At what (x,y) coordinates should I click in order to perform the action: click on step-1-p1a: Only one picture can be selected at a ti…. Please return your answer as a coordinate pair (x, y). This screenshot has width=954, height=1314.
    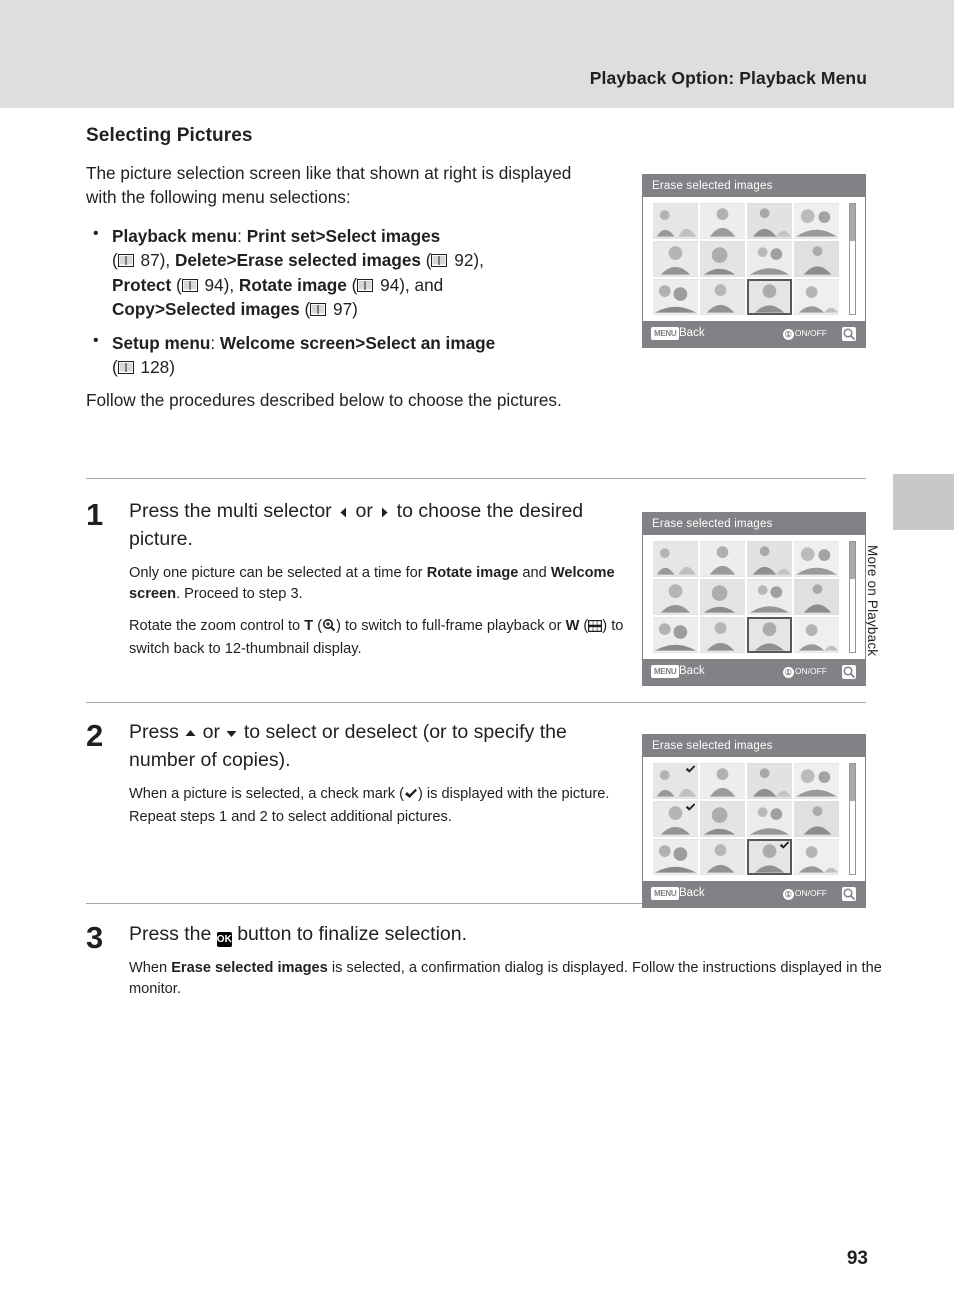
    Looking at the image, I should click on (278, 572).